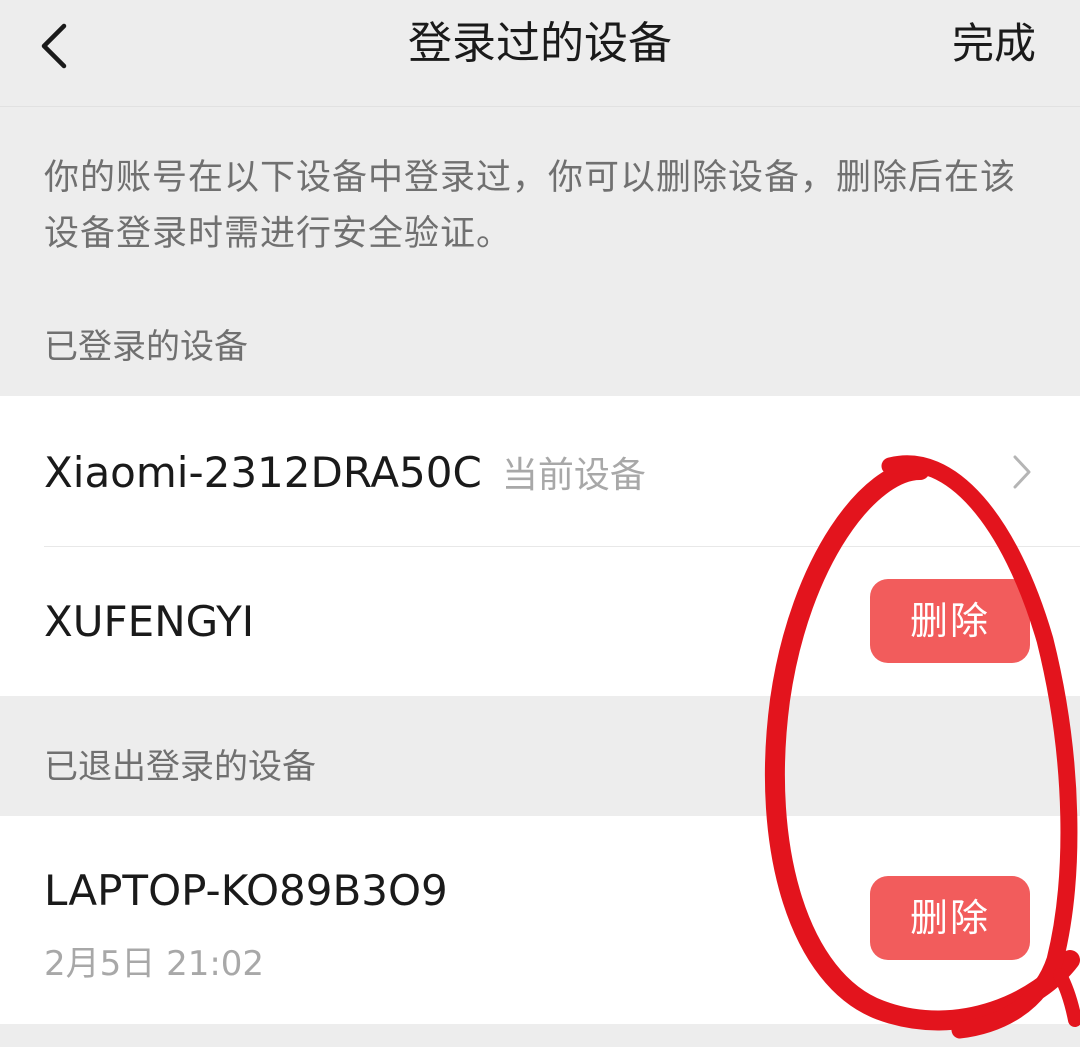 The height and width of the screenshot is (1047, 1080). I want to click on back-button, so click(60, 46).